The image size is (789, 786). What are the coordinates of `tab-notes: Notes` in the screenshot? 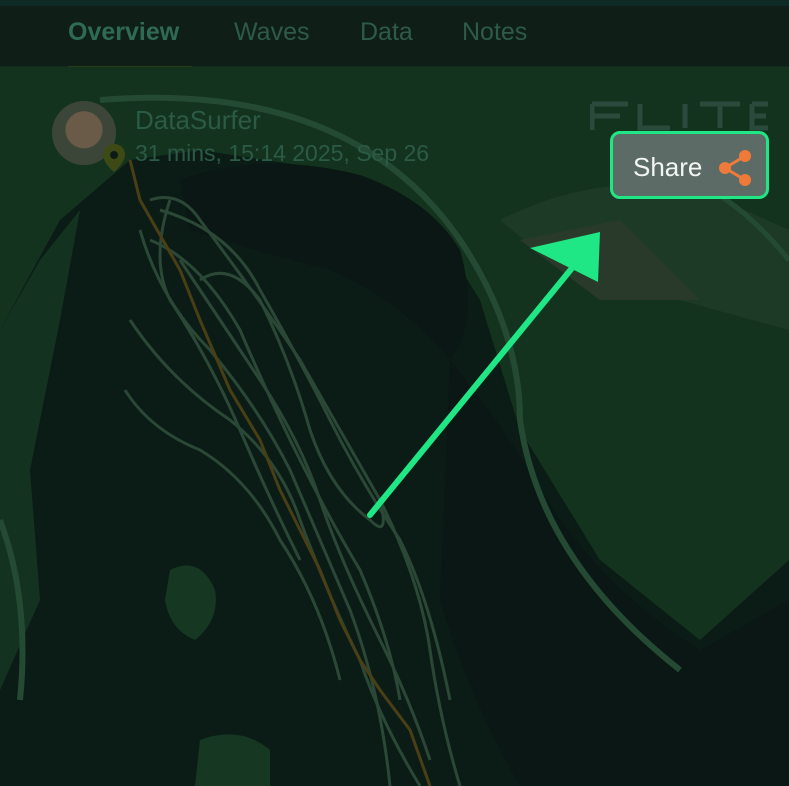 It's located at (494, 32).